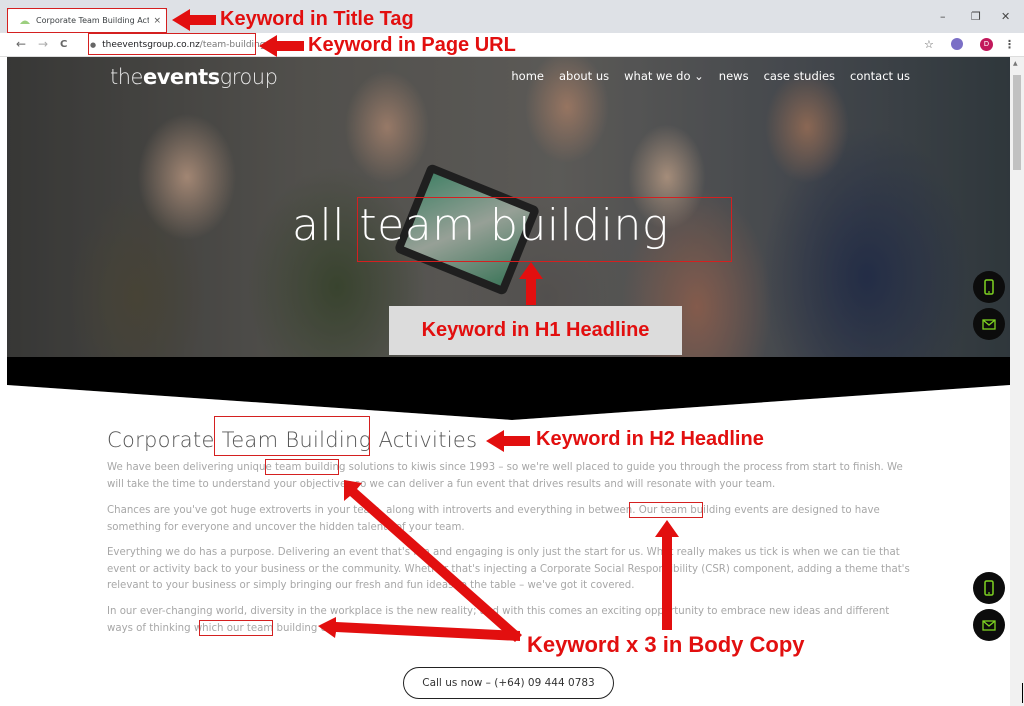 Image resolution: width=1024 pixels, height=706 pixels. I want to click on annotation-page-url: Keyword in Page URL, so click(412, 45).